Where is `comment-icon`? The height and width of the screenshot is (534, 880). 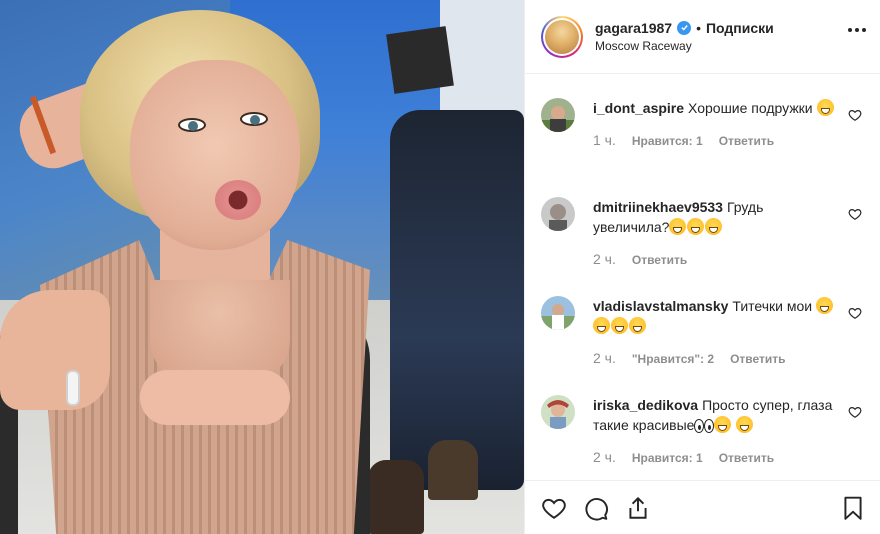
comment-icon is located at coordinates (596, 508).